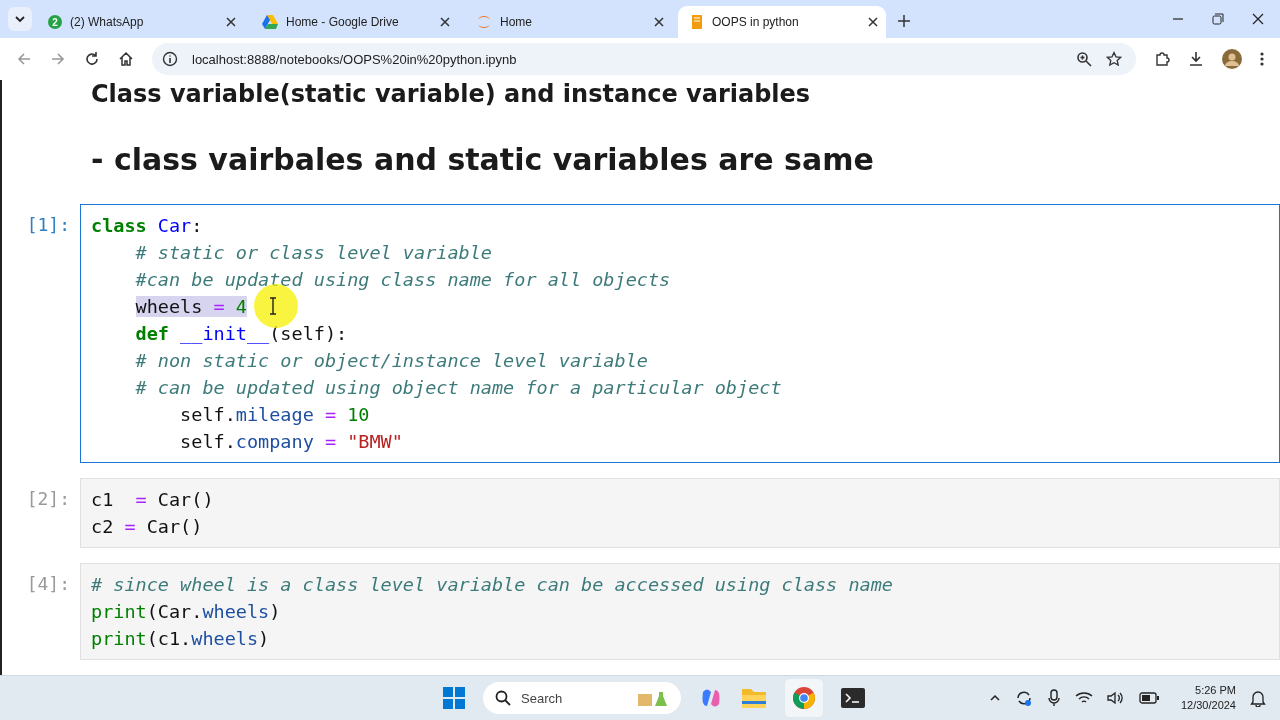 This screenshot has height=720, width=1280. I want to click on taskbar-search-field: Search, so click(582, 698).